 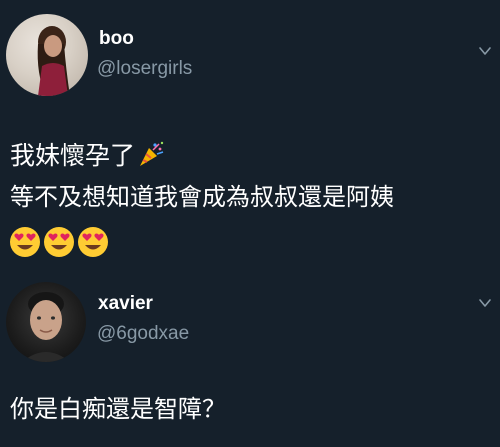 What do you see at coordinates (151, 156) in the screenshot?
I see `party-popper-icon` at bounding box center [151, 156].